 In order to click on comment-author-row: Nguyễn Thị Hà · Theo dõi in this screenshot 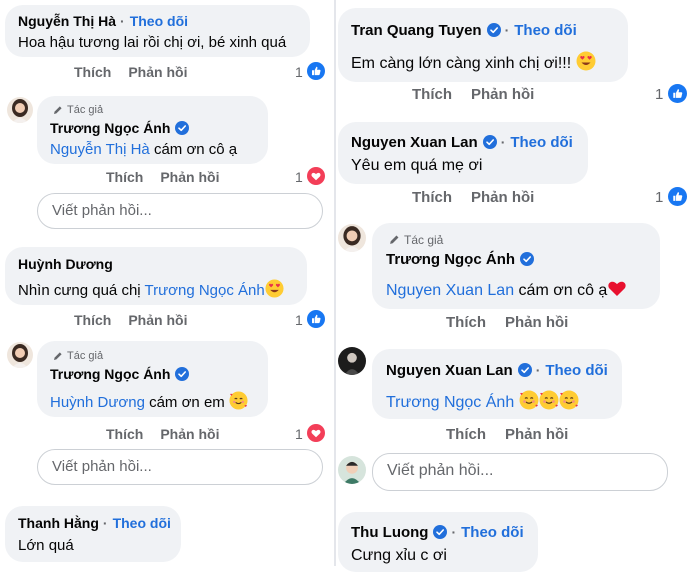, I will do `click(103, 21)`.